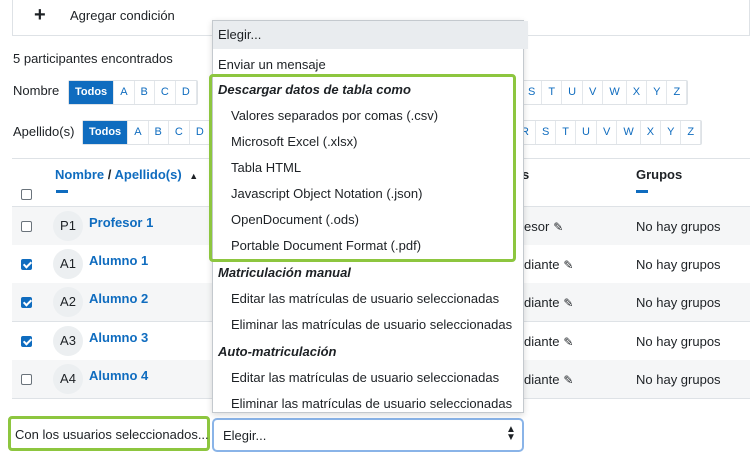 This screenshot has width=750, height=462. What do you see at coordinates (36, 90) in the screenshot?
I see `name-filter-label: Nombre` at bounding box center [36, 90].